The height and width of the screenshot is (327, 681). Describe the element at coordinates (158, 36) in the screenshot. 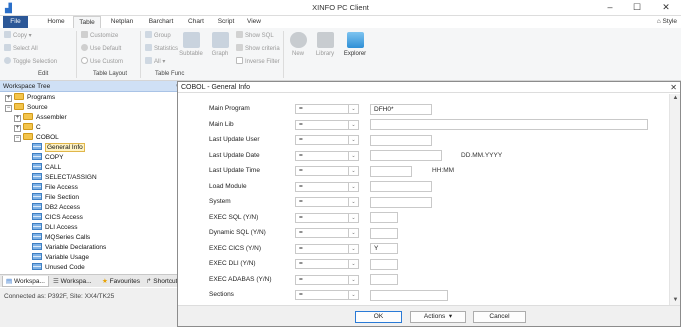

I see `group-button: Group` at that location.